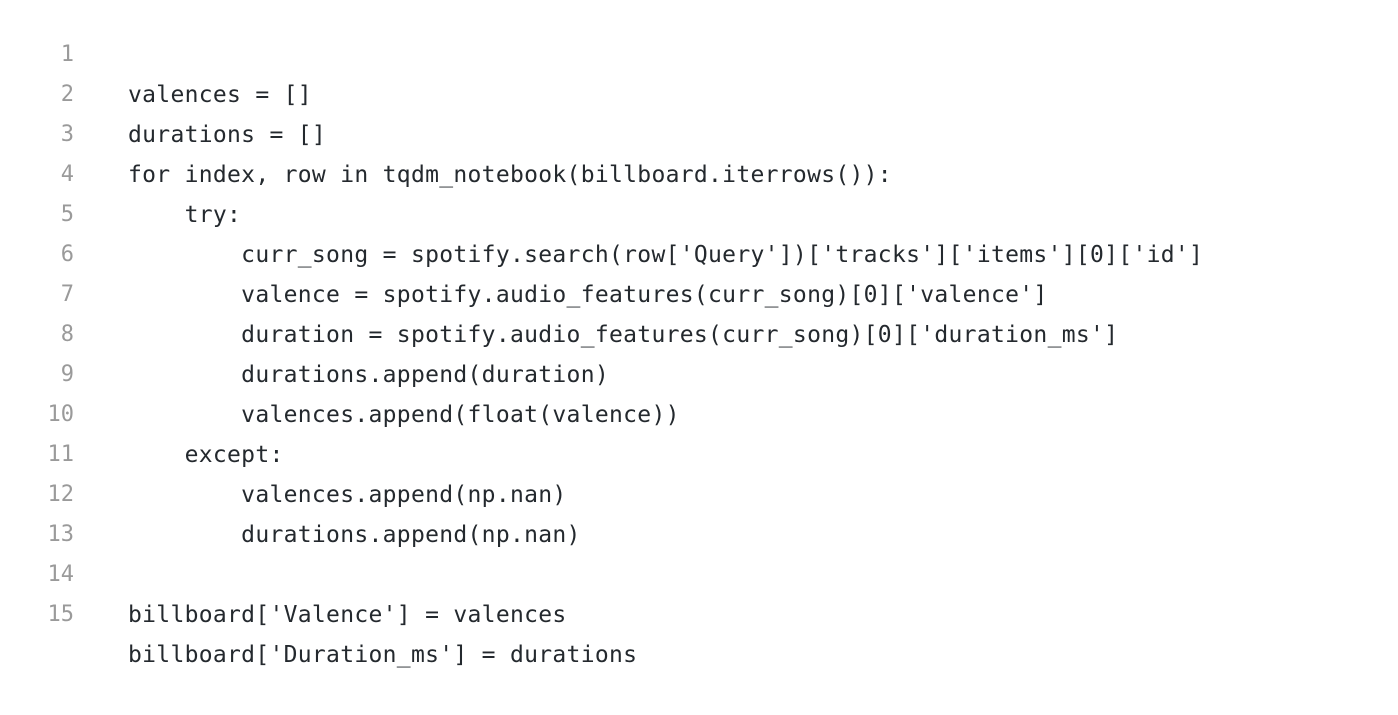 The width and height of the screenshot is (1398, 715). I want to click on line-number: 15, so click(61, 614).